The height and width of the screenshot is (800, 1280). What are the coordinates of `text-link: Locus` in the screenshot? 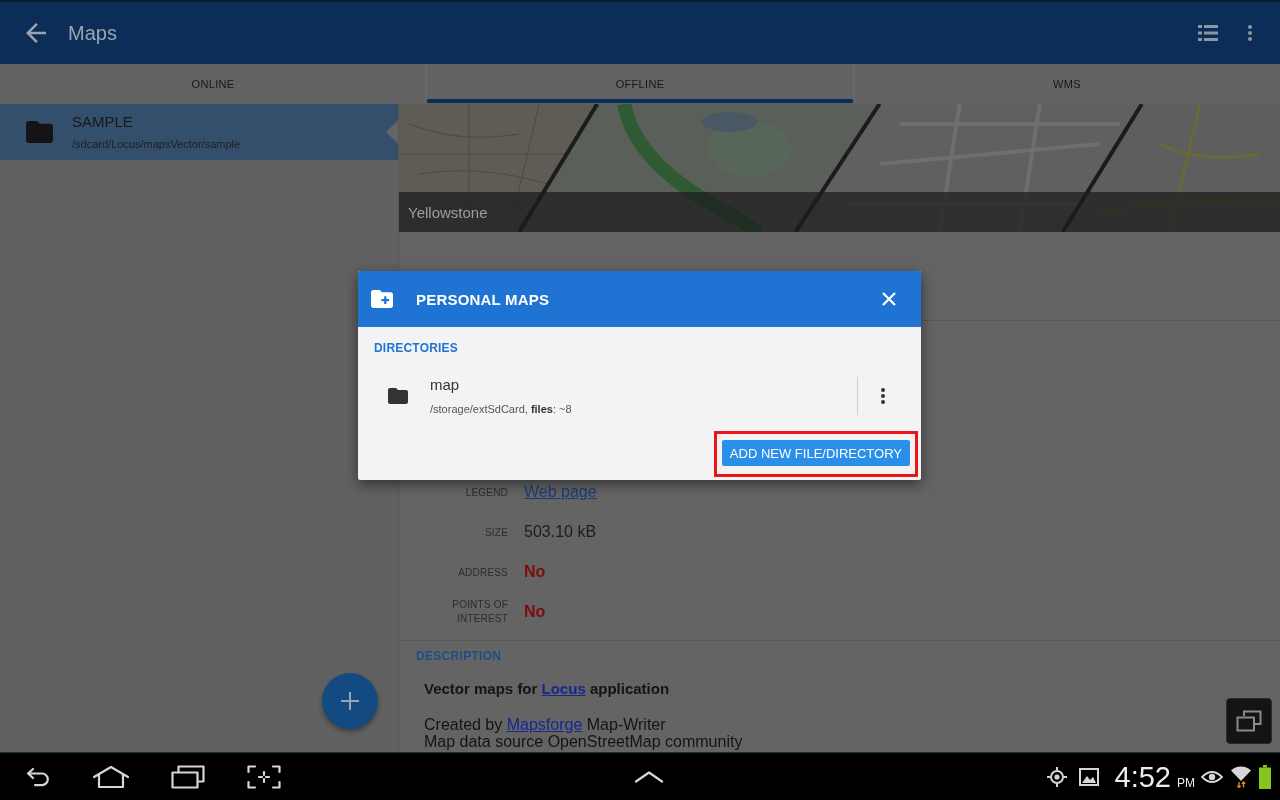 It's located at (563, 688).